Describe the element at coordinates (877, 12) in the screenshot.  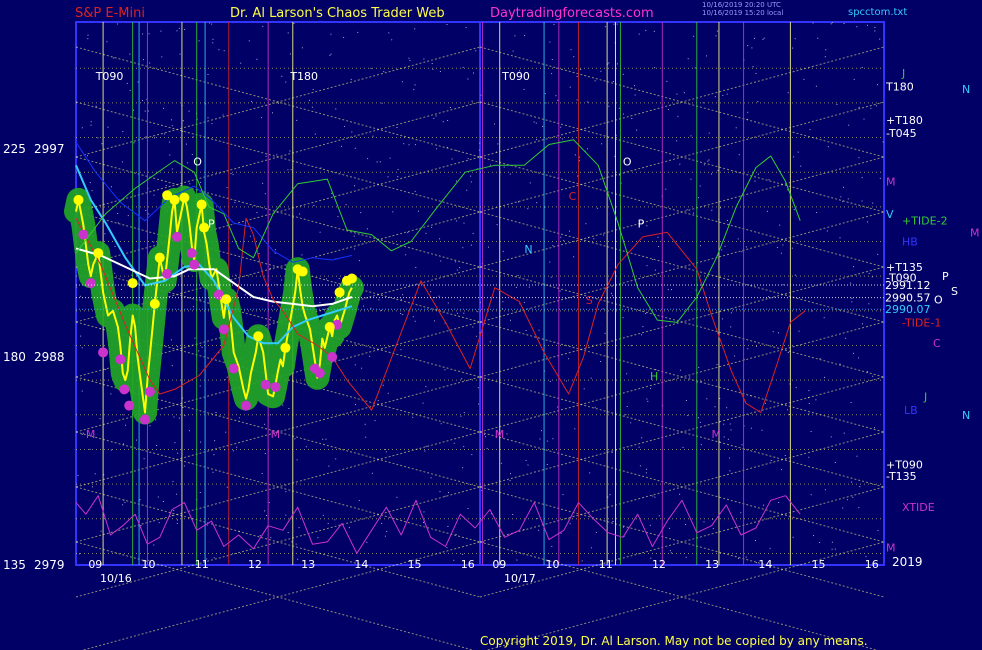
I see `data-file-name: spcctom.txt` at that location.